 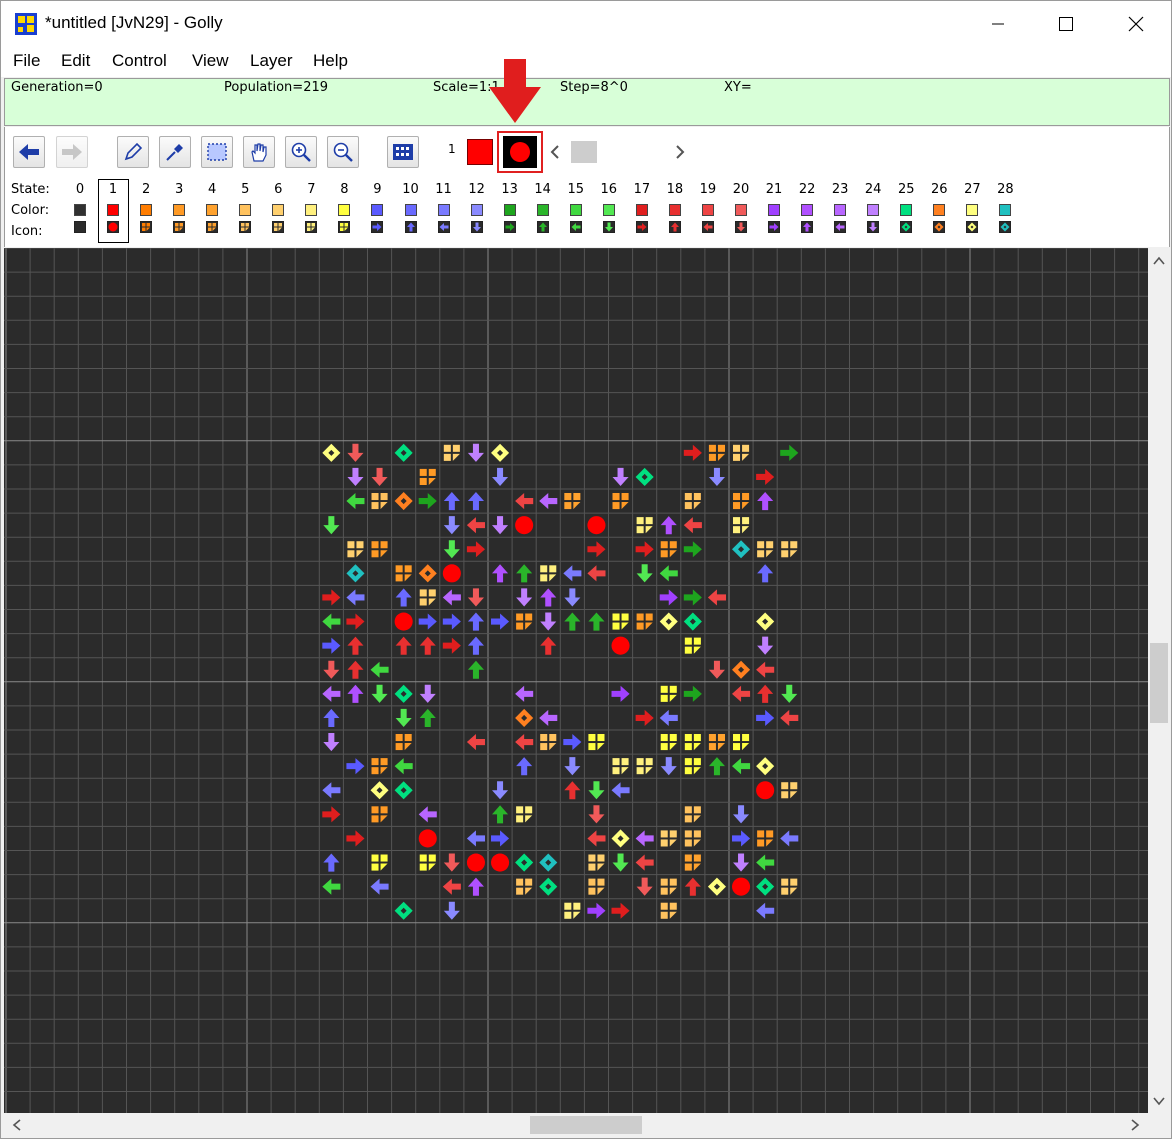 I want to click on state-scrollbar, so click(x=621, y=152).